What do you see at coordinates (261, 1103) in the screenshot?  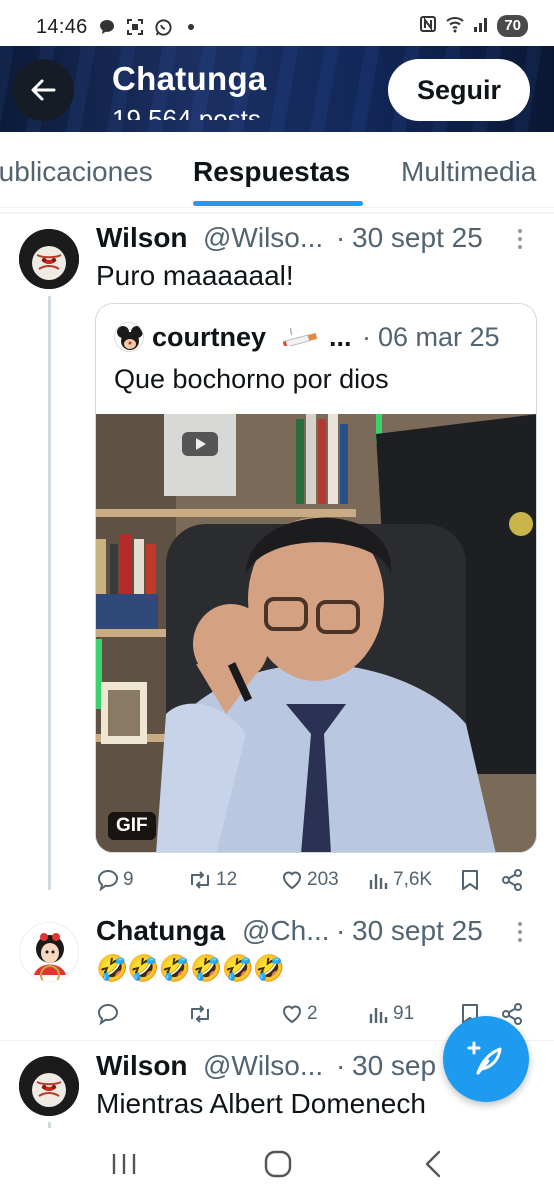 I see `tweet-text: Mientras Albert Domenech` at bounding box center [261, 1103].